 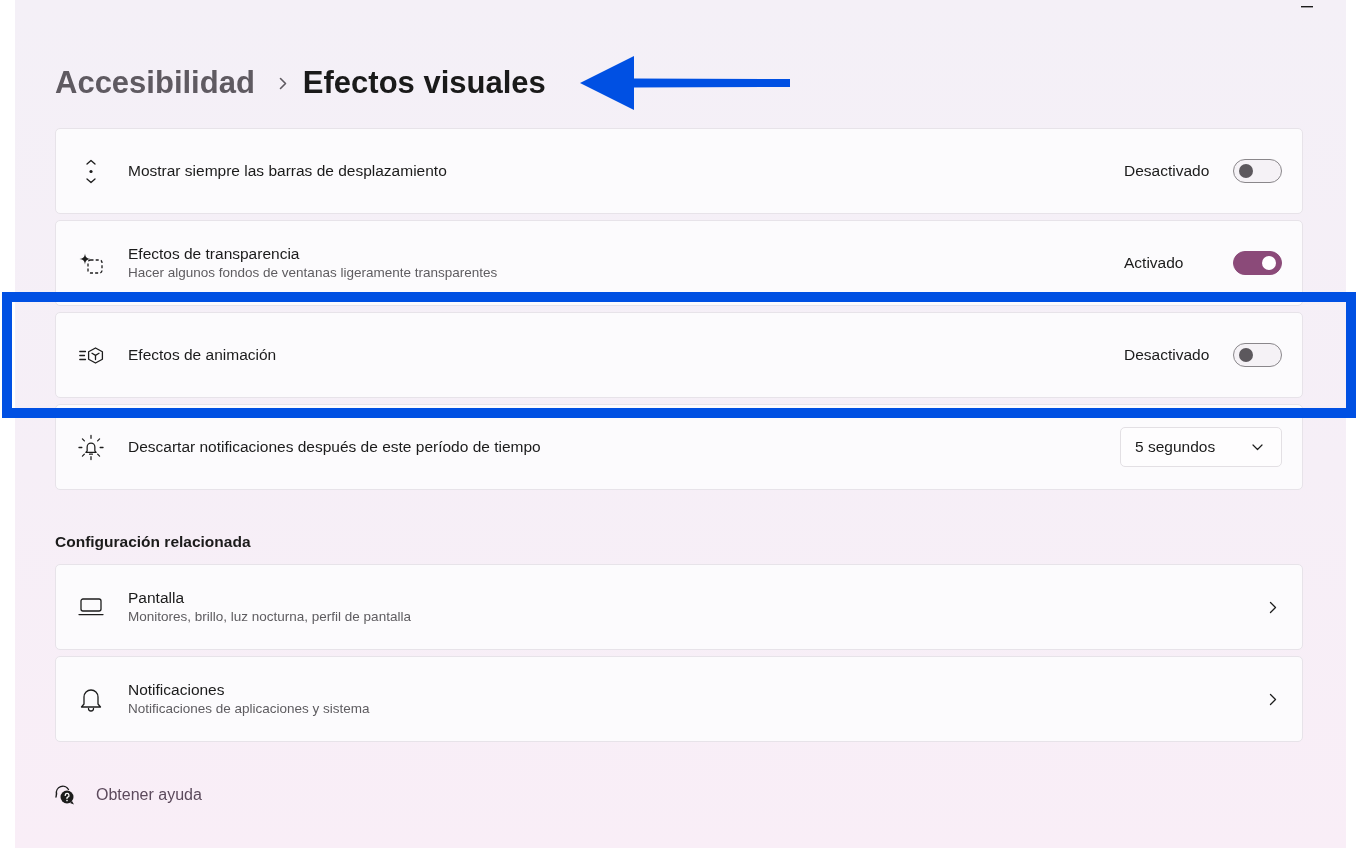 I want to click on setting-title: Mostrar siempre las barras de desplazamiento, so click(x=288, y=171).